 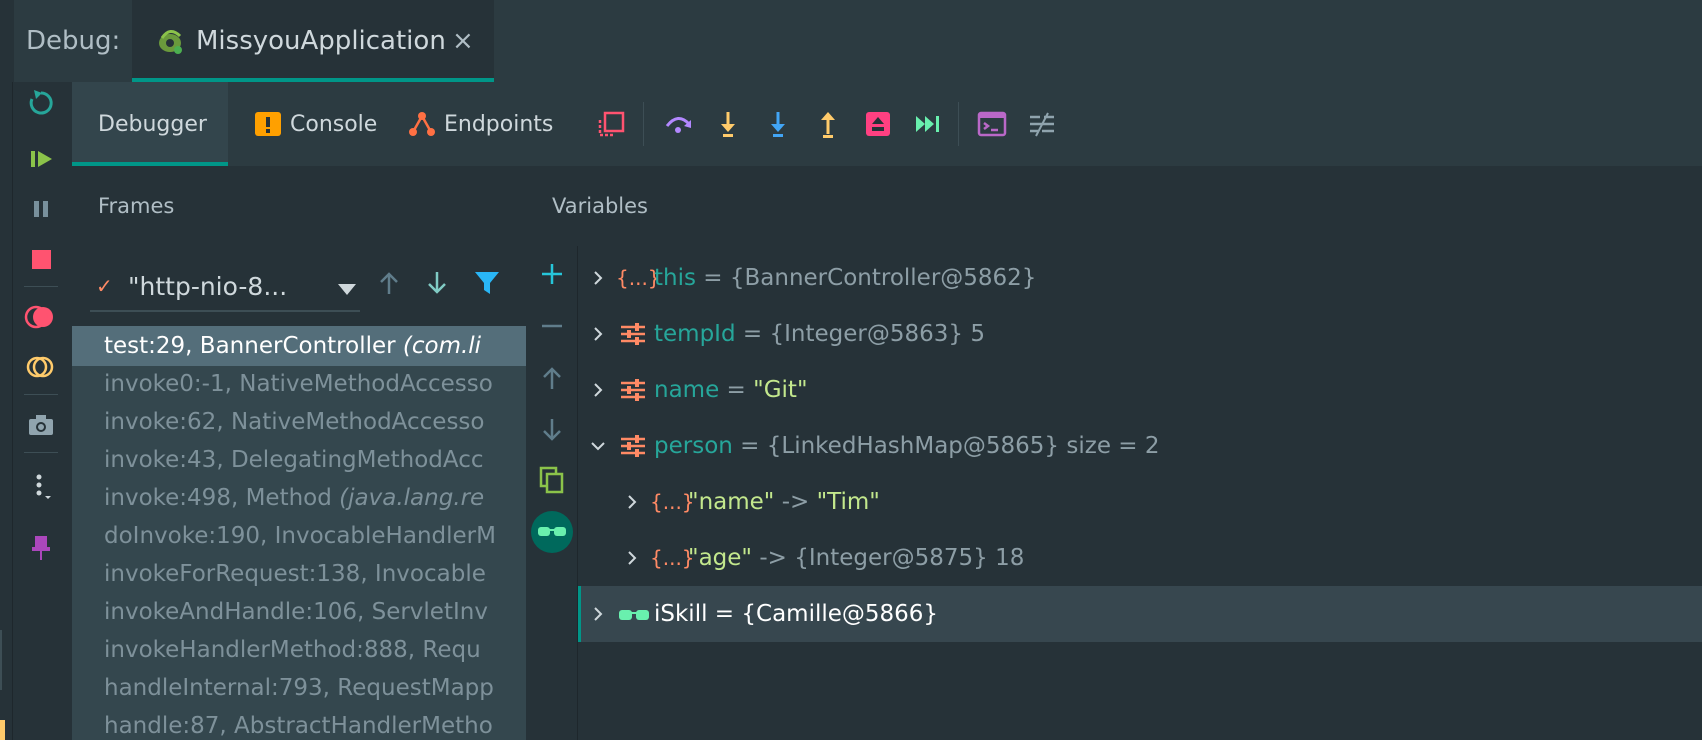 What do you see at coordinates (41, 209) in the screenshot?
I see `pause-icon` at bounding box center [41, 209].